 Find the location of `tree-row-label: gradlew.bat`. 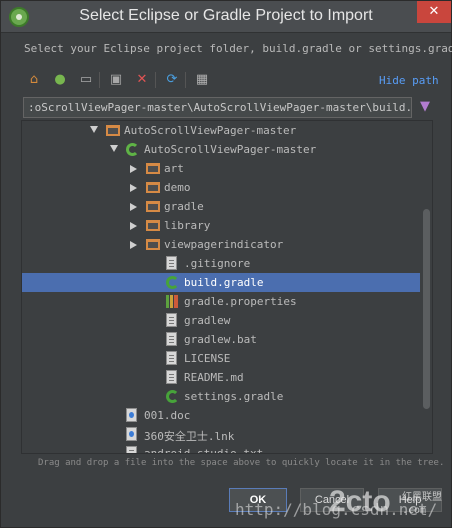

tree-row-label: gradlew.bat is located at coordinates (220, 339).